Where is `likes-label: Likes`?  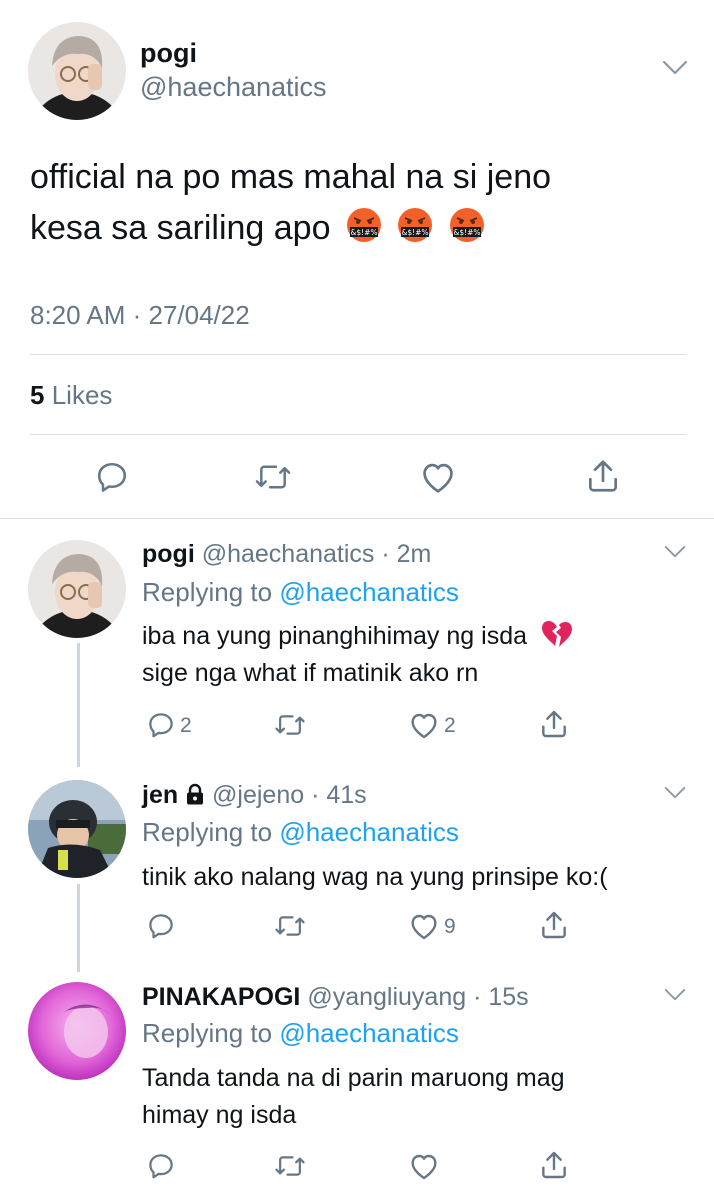 likes-label: Likes is located at coordinates (82, 395).